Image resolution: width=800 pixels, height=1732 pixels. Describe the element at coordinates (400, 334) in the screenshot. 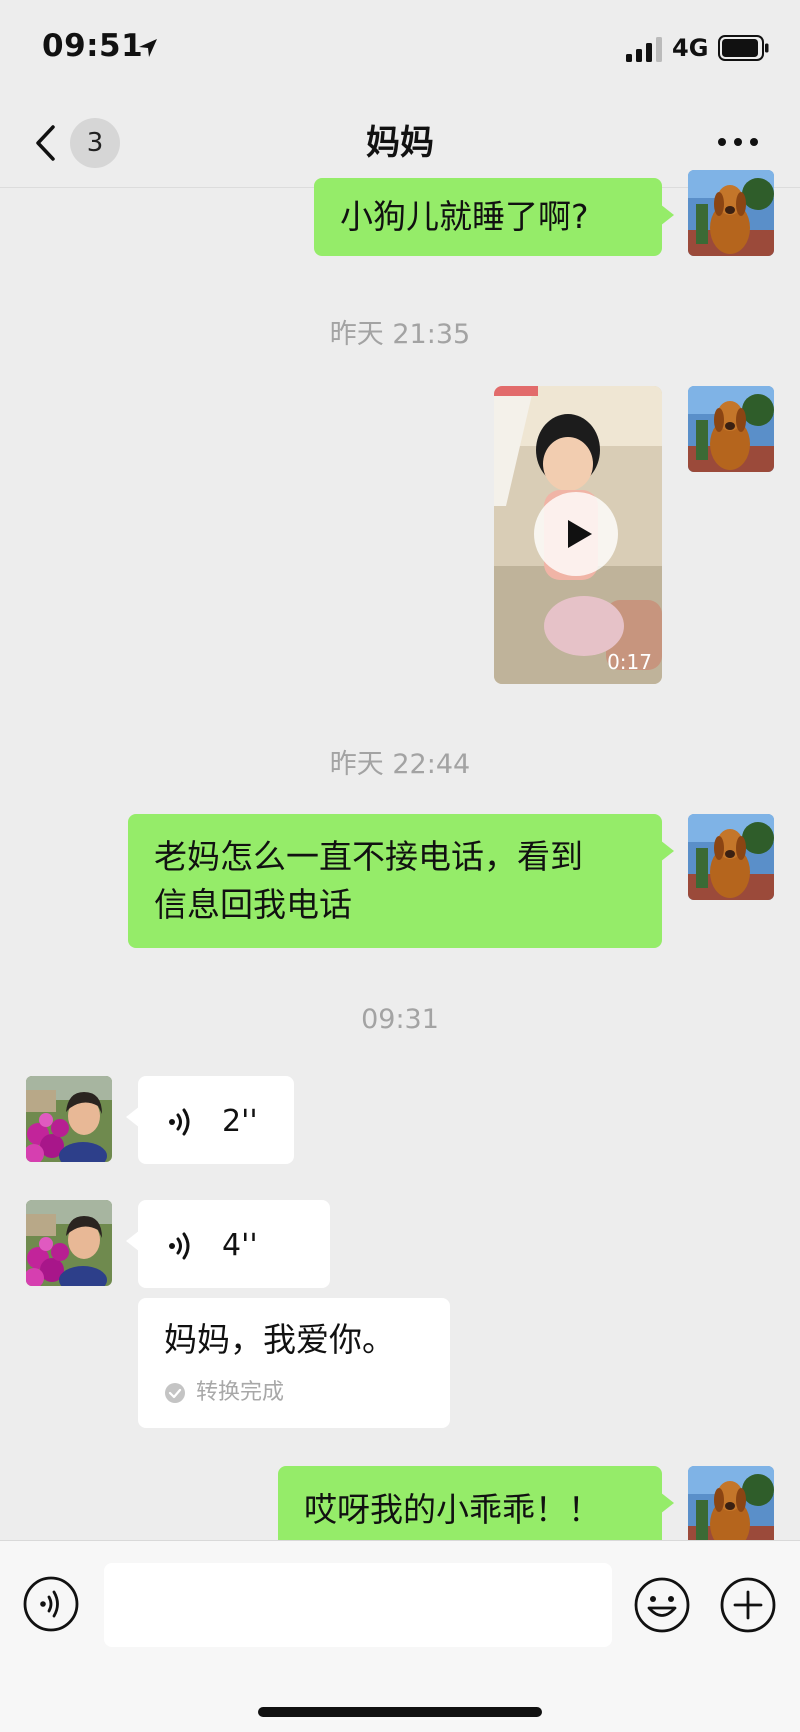

I see `timestamp: 昨天 21:35` at that location.